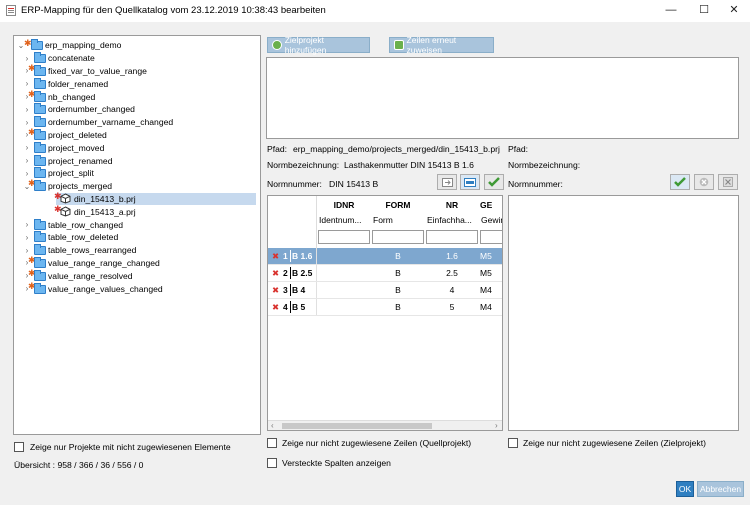  Describe the element at coordinates (54, 58) in the screenshot. I see `tree-folder-item: › concatenate` at that location.